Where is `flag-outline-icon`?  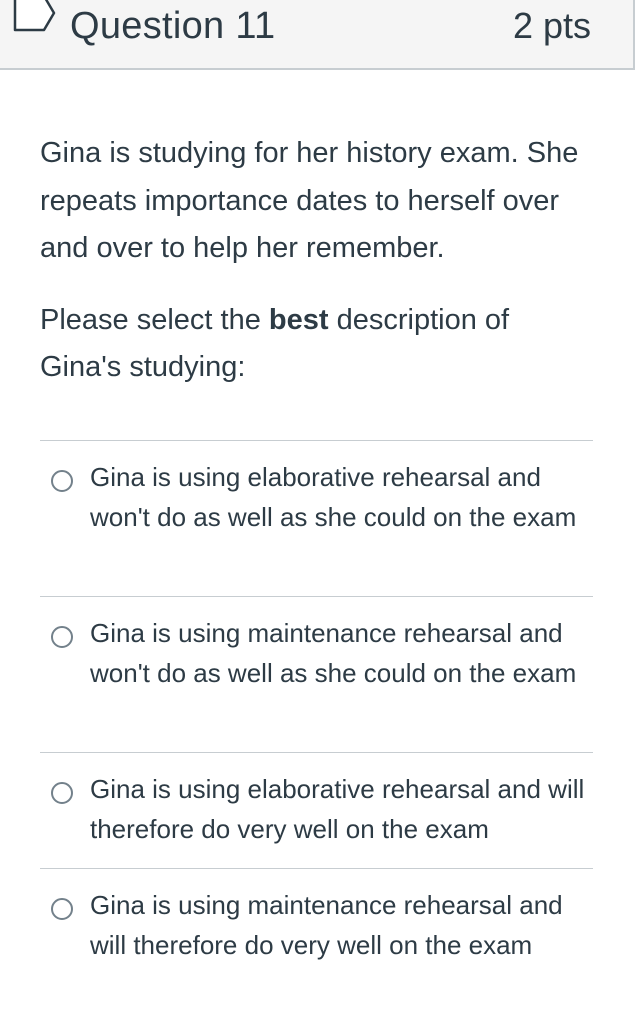
flag-outline-icon is located at coordinates (35, 16).